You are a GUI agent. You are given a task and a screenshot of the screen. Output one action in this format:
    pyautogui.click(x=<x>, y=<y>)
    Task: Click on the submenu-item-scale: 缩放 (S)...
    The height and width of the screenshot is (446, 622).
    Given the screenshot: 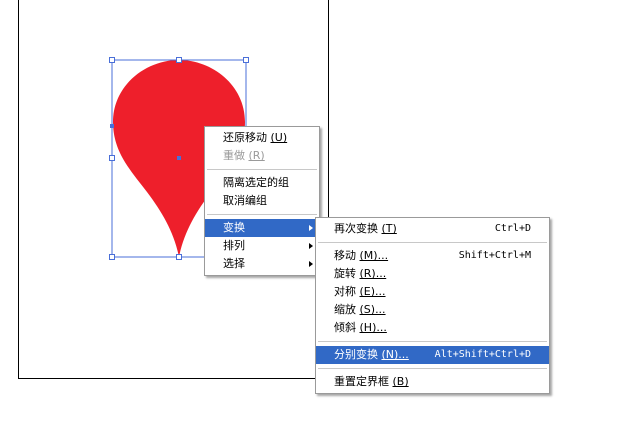 What is the action you would take?
    pyautogui.click(x=432, y=310)
    